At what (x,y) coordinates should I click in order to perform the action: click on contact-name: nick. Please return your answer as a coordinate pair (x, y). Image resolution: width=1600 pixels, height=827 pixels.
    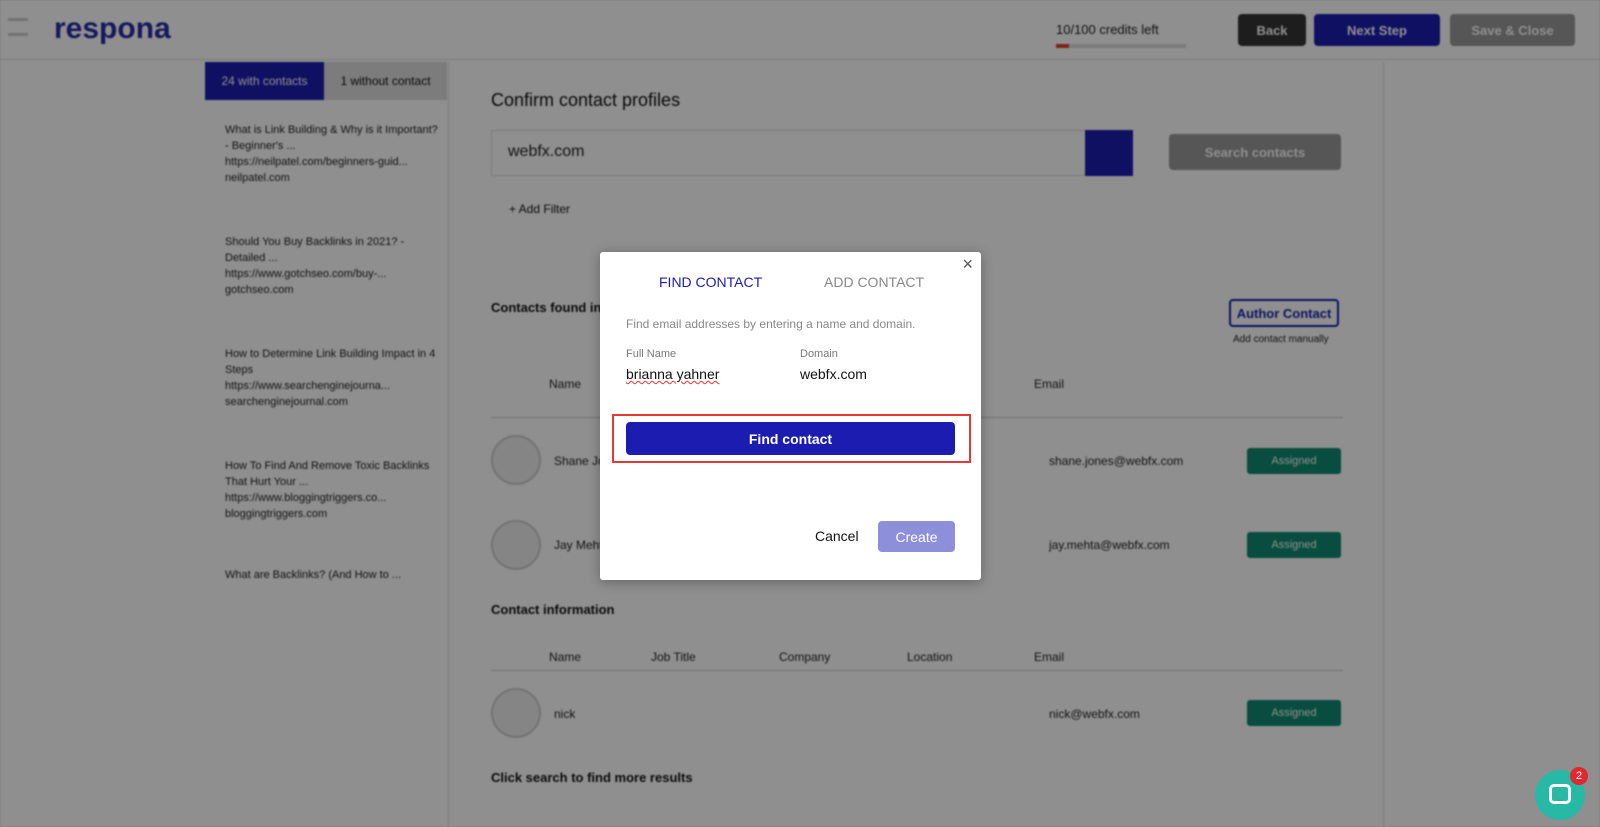
    Looking at the image, I should click on (565, 714).